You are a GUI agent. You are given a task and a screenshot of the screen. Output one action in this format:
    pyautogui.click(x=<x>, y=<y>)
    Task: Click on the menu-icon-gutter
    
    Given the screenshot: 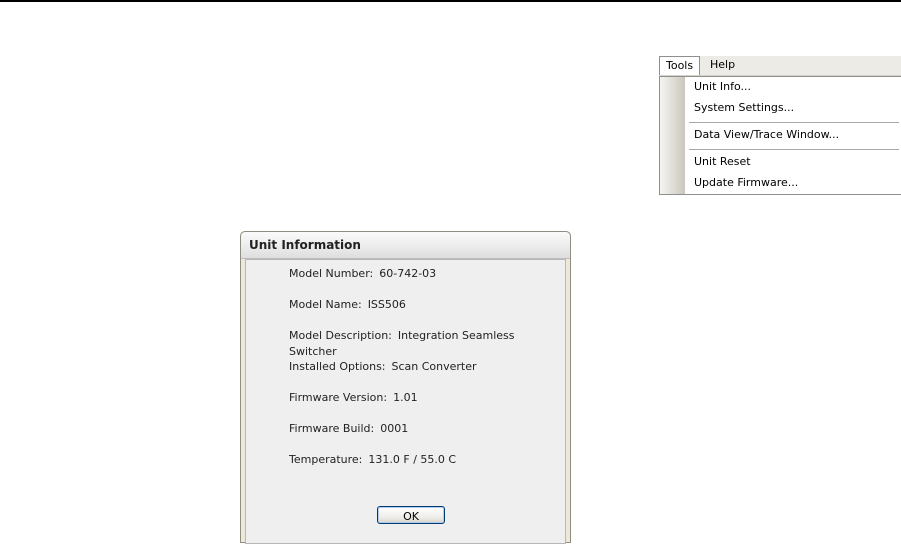 What is the action you would take?
    pyautogui.click(x=672, y=135)
    